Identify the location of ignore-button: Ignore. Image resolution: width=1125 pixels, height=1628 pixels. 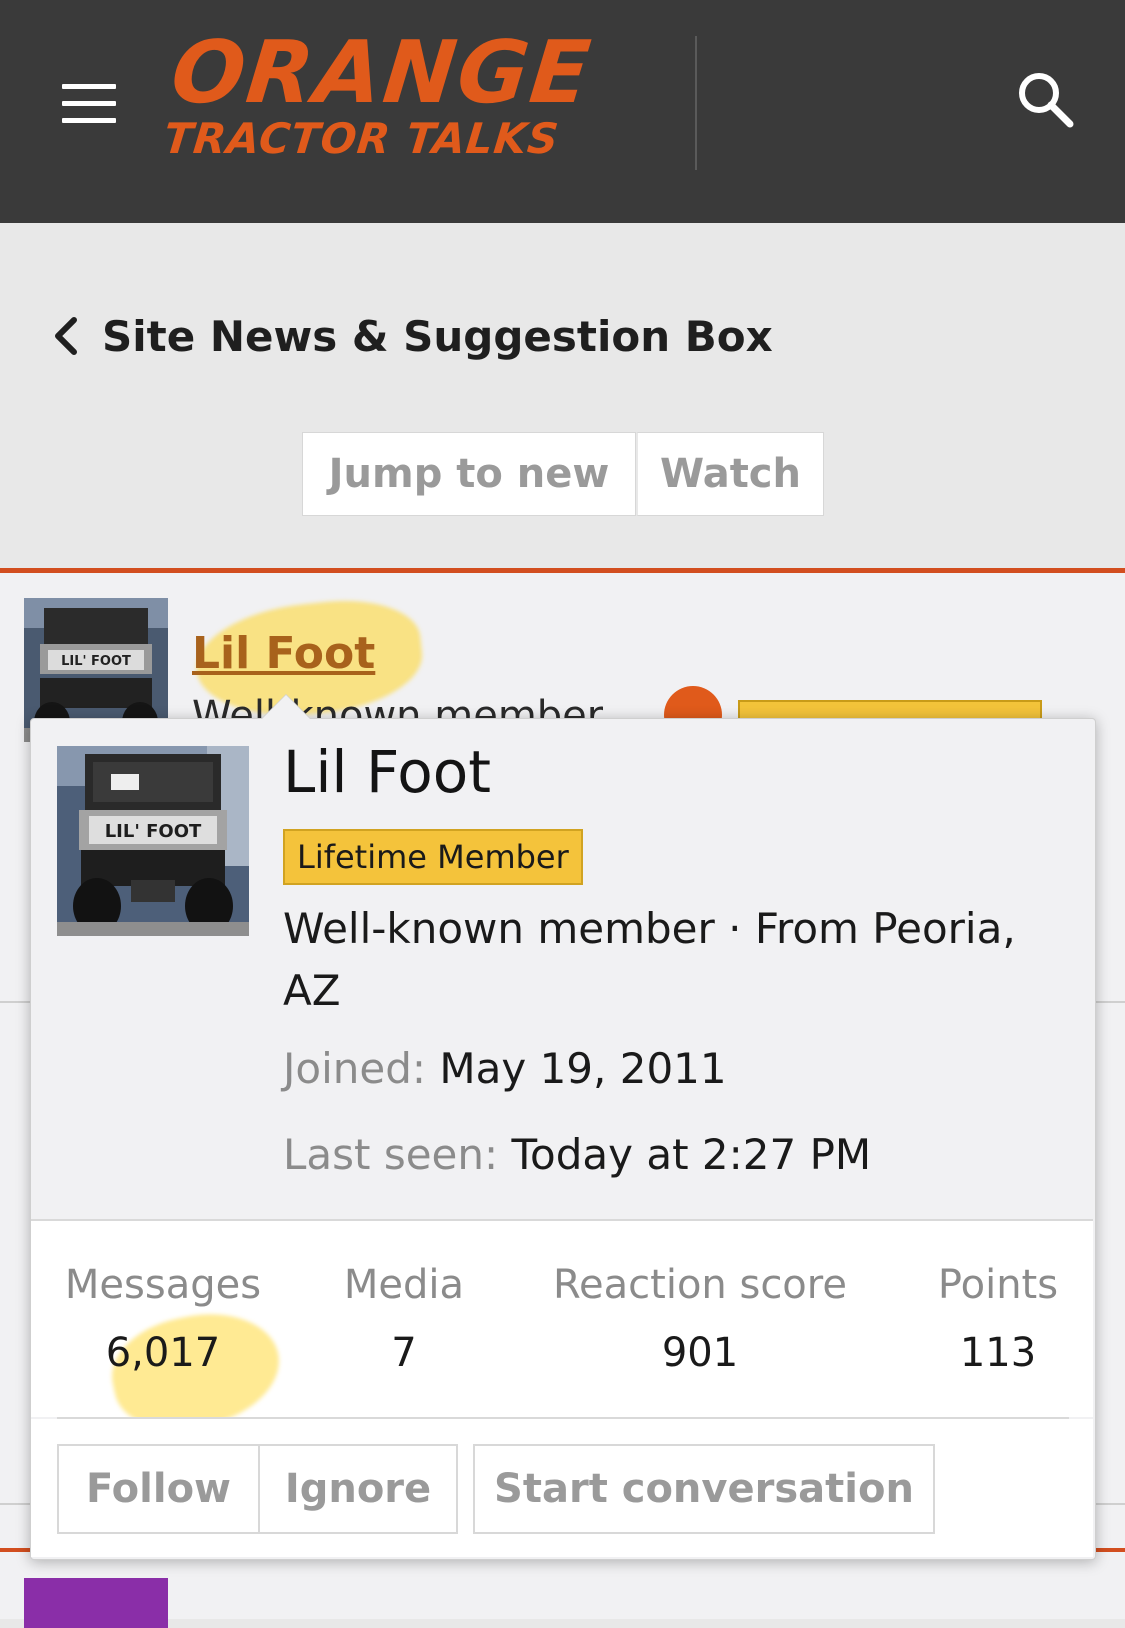
(358, 1489).